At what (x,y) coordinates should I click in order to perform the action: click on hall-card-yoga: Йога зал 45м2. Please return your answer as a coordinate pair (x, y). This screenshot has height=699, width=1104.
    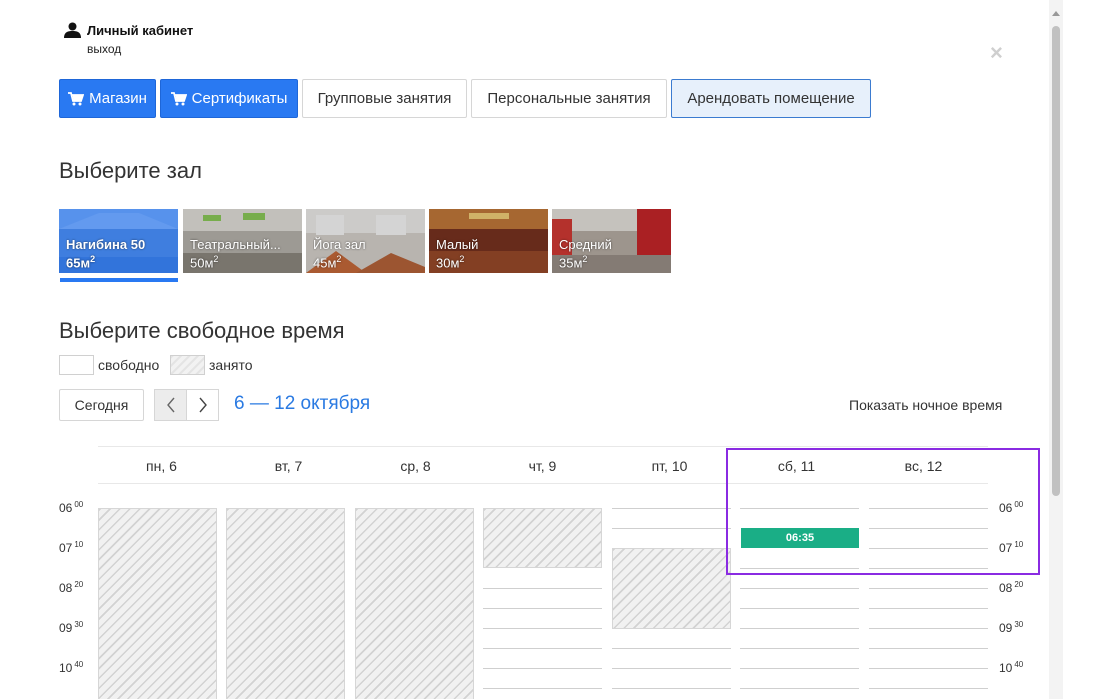
    Looking at the image, I should click on (365, 241).